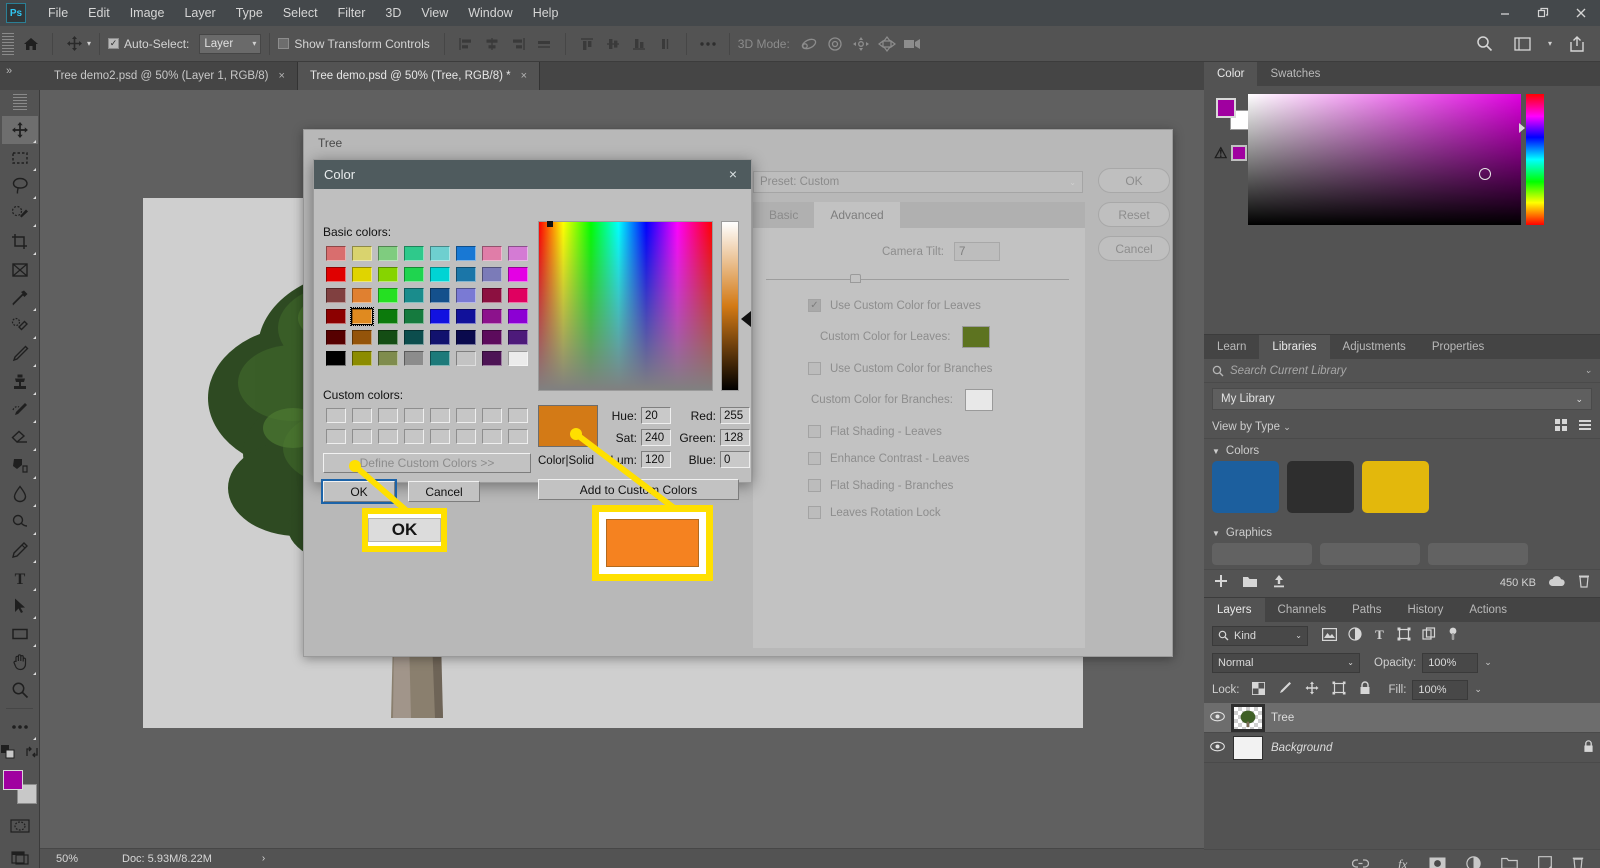 The width and height of the screenshot is (1600, 868). What do you see at coordinates (1473, 861) in the screenshot?
I see `adjustment-layer-icon` at bounding box center [1473, 861].